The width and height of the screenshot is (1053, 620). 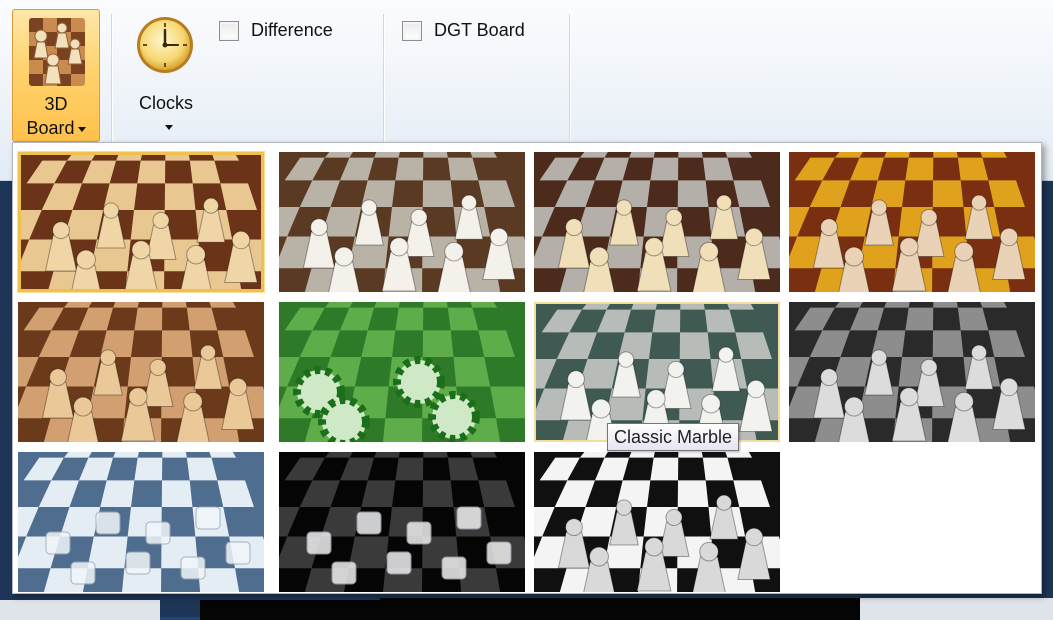 I want to click on dgt-board-checkbox: DGT Board, so click(x=463, y=30).